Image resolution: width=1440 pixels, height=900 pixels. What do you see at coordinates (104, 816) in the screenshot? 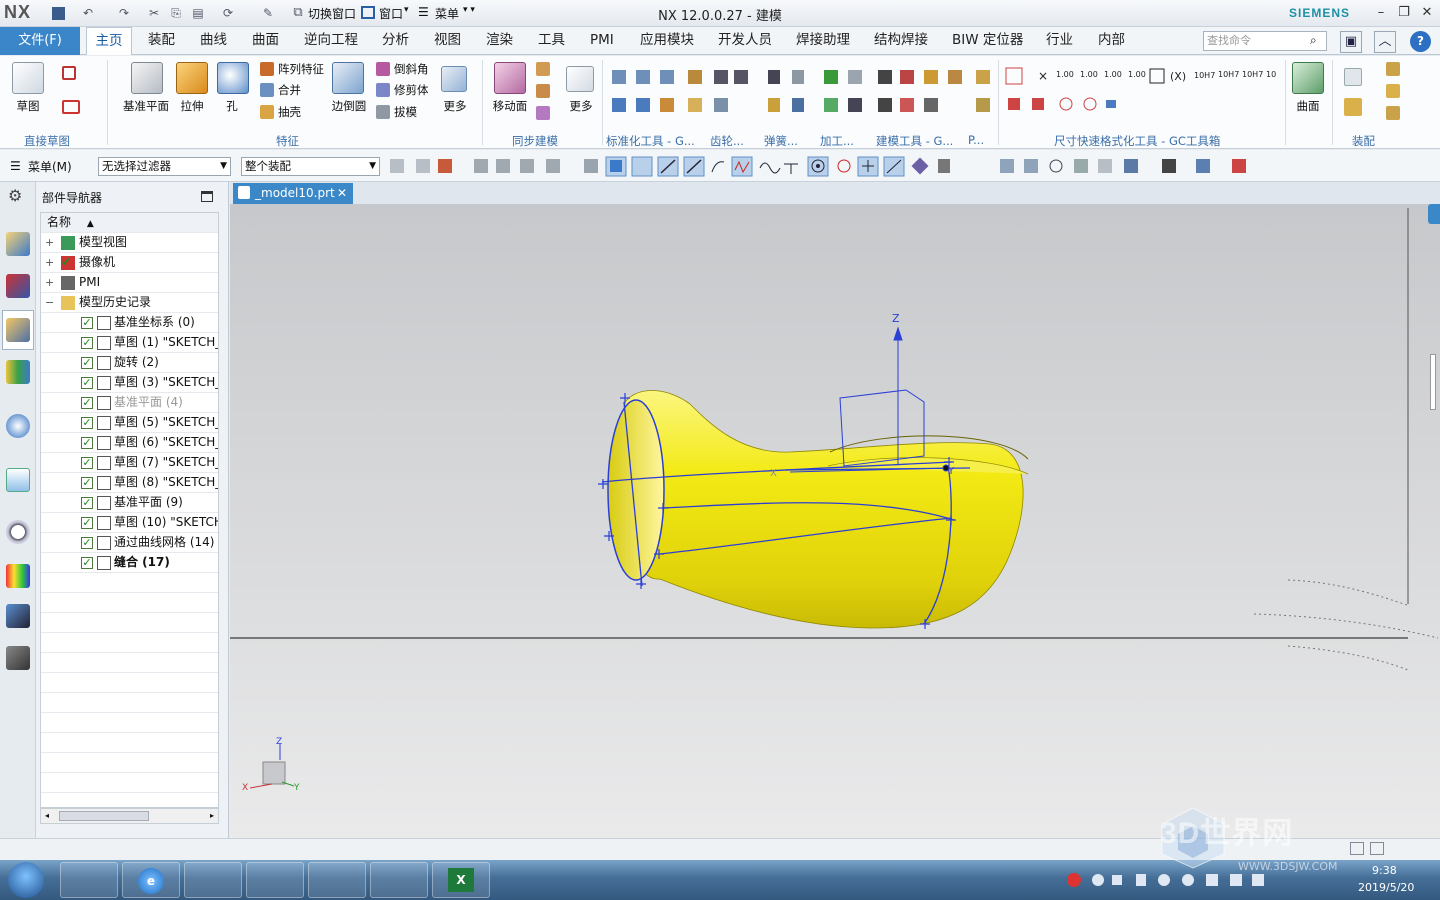
I see `scrollbar-thumb` at bounding box center [104, 816].